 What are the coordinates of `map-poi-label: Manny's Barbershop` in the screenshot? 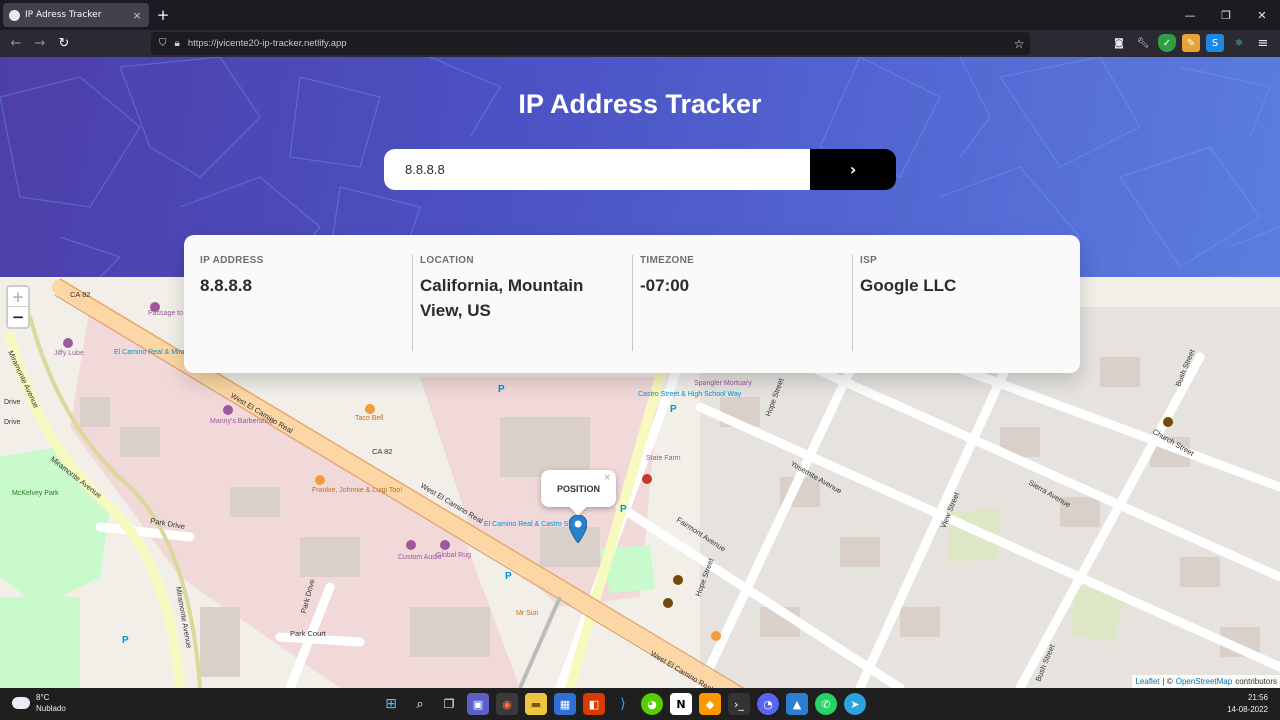 It's located at (242, 421).